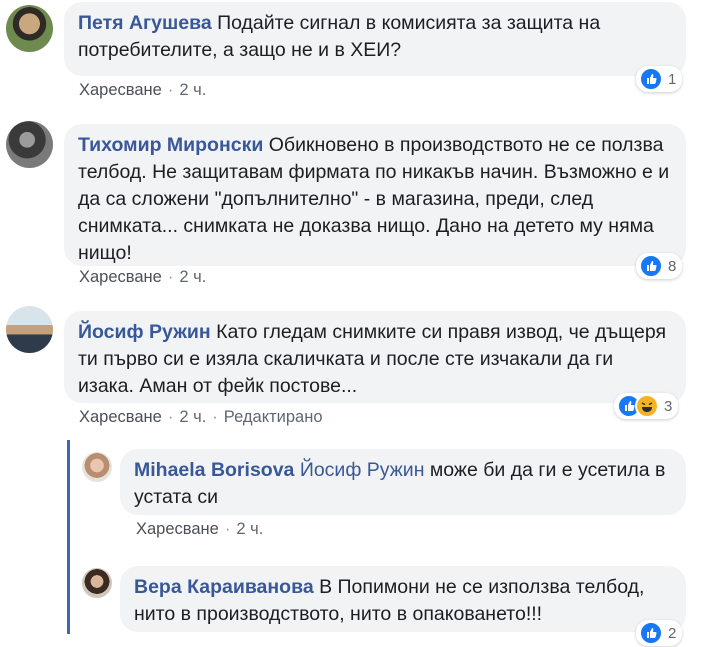 The width and height of the screenshot is (727, 647). I want to click on reply-author: Mihaela Borisova, so click(214, 470).